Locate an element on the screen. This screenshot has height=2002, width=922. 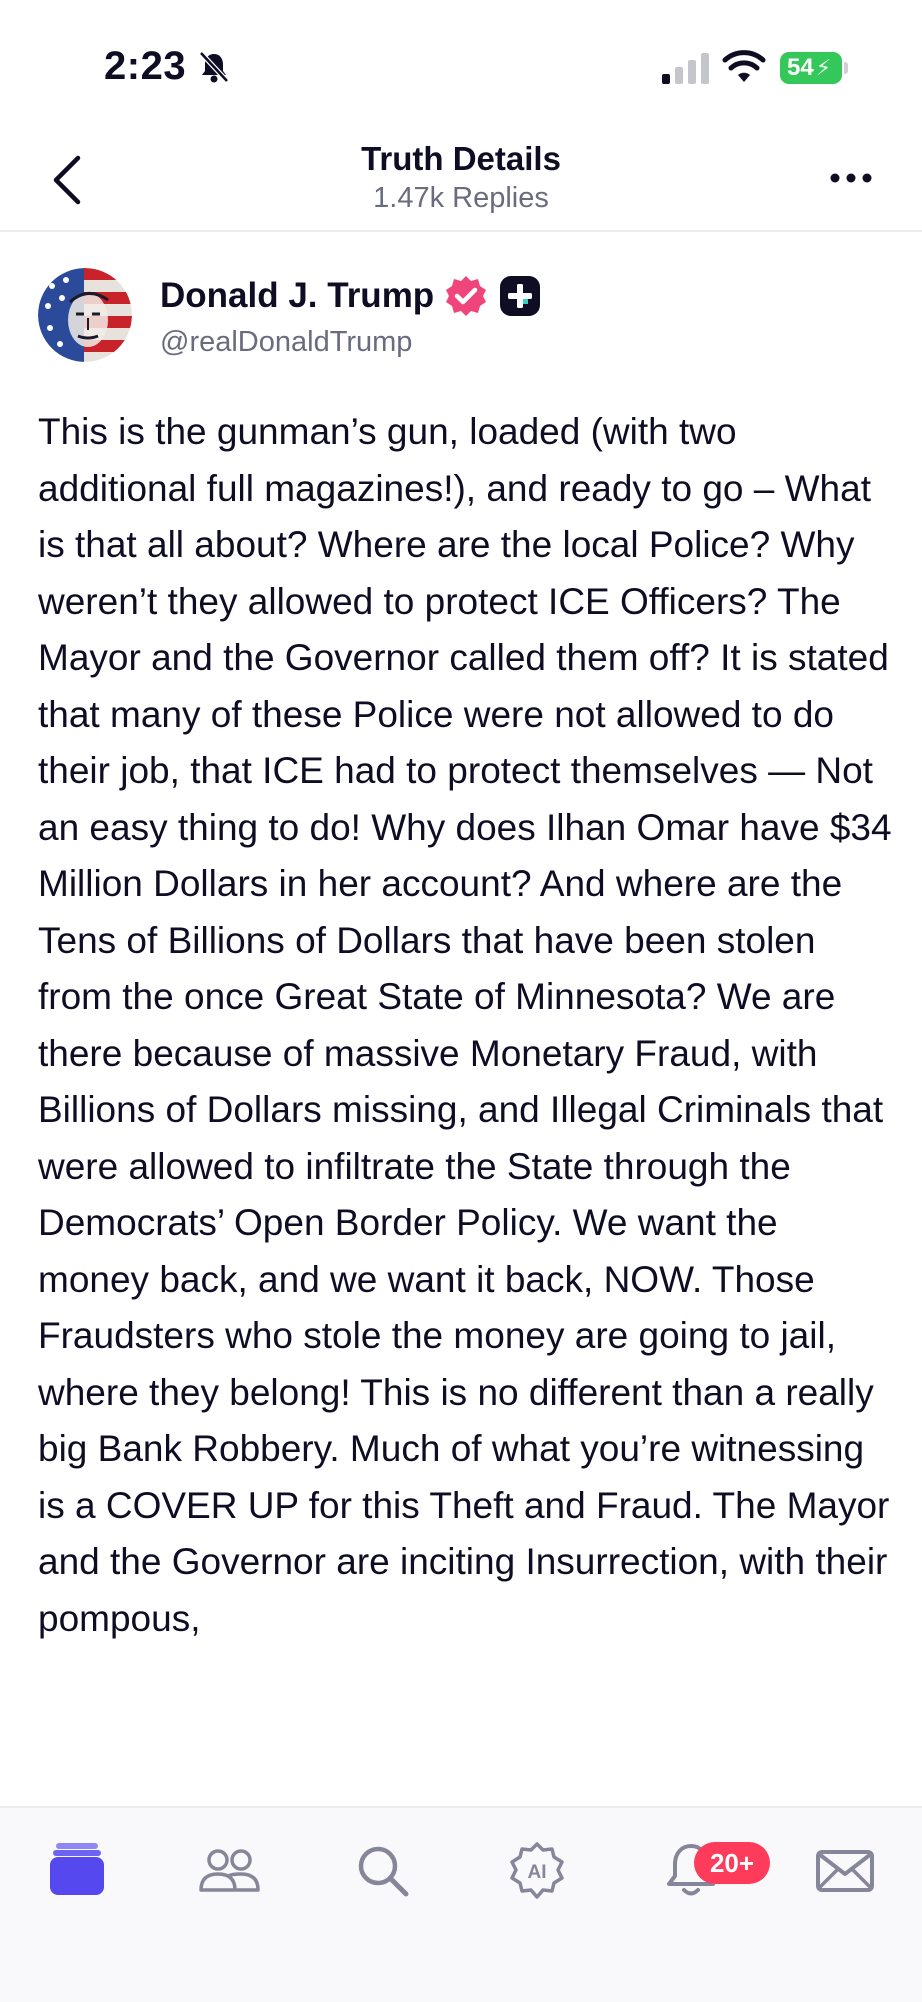
author-row: Donald J. Trump is located at coordinates (351, 296).